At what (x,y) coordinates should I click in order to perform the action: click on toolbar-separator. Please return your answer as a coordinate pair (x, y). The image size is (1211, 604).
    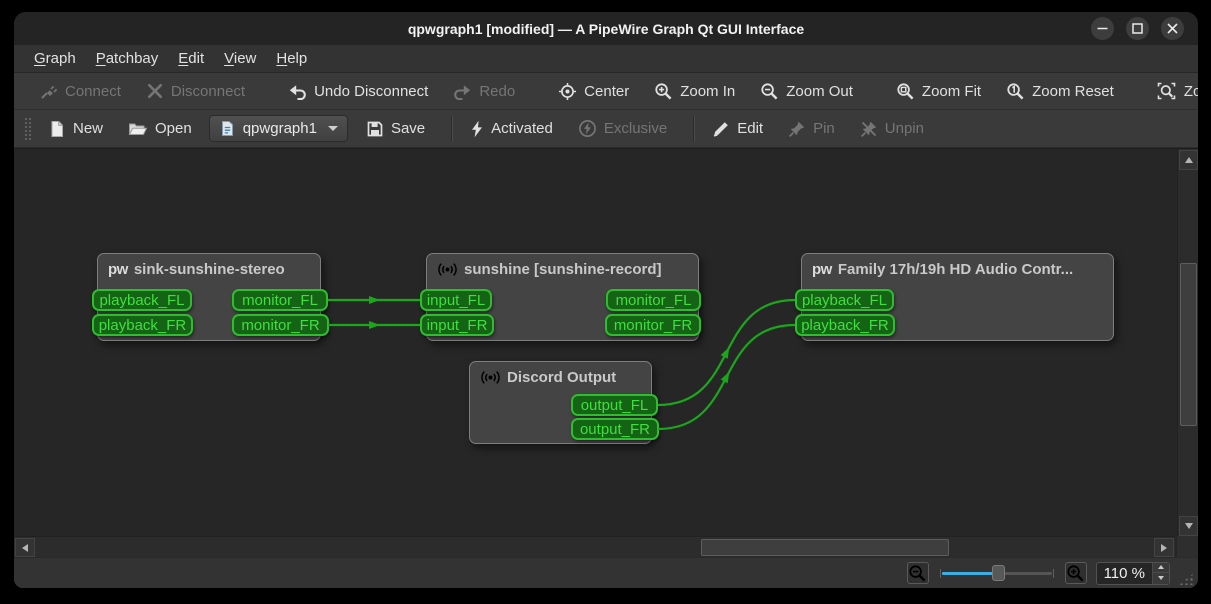
    Looking at the image, I should click on (694, 128).